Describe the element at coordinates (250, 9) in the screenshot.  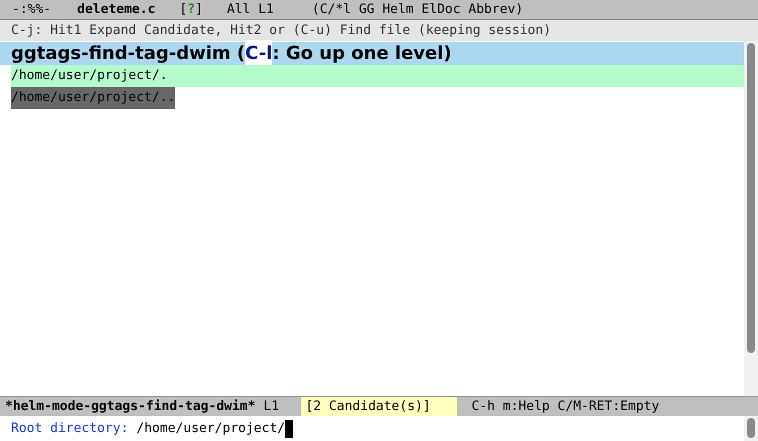
I see `position-text: All L1` at that location.